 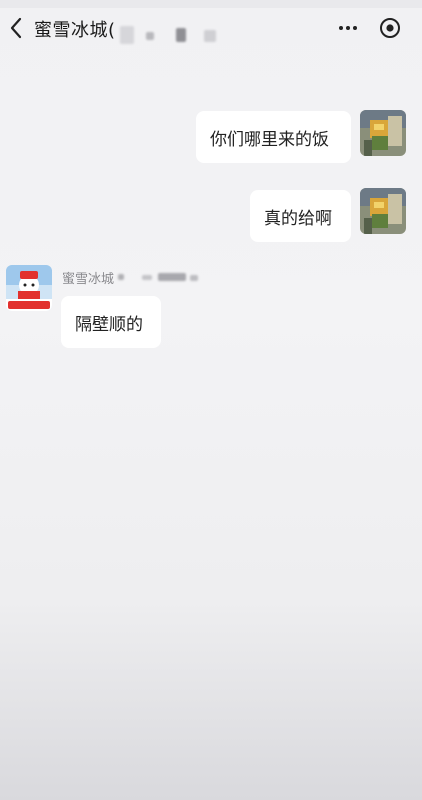 What do you see at coordinates (341, 28) in the screenshot?
I see `more-dots-icon` at bounding box center [341, 28].